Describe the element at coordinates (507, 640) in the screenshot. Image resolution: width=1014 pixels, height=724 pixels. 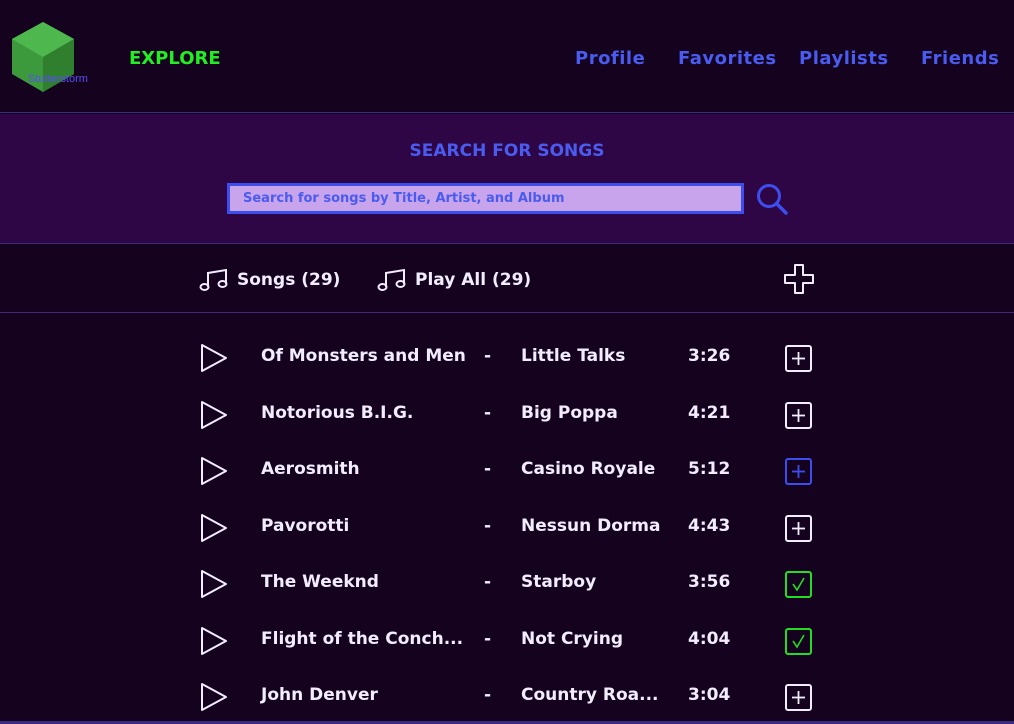
I see `song-row: Flight of the Conch... - Not Crying 4:04` at that location.